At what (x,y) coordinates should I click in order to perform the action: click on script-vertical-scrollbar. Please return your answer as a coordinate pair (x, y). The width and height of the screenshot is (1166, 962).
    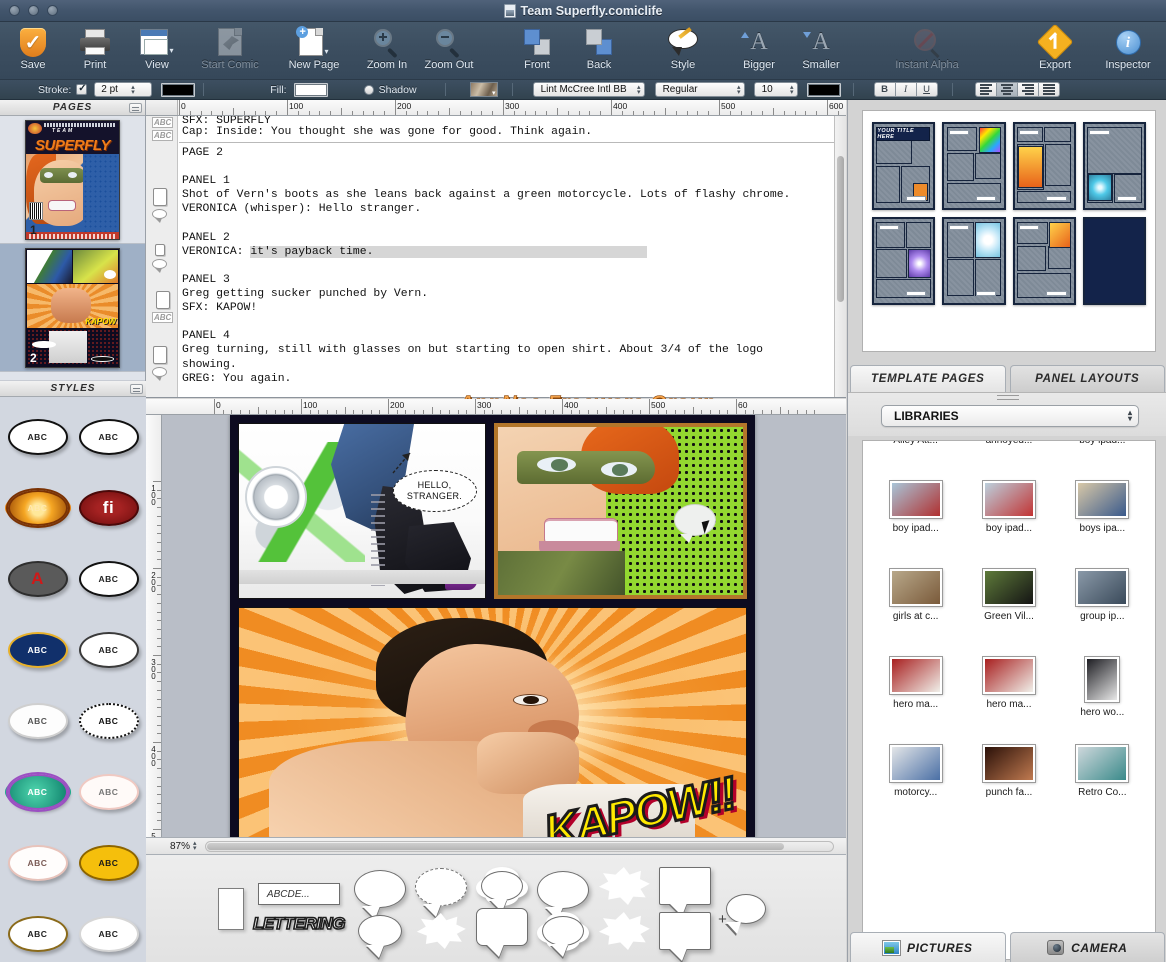
    Looking at the image, I should click on (840, 256).